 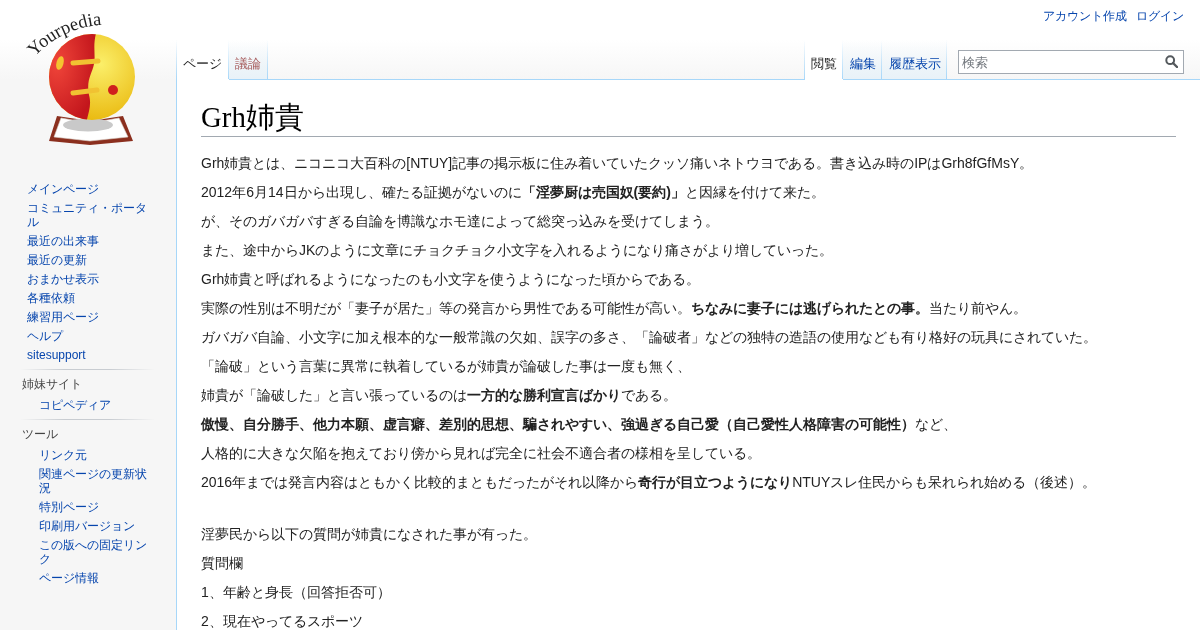 I want to click on namespace-tab: 議論, so click(x=248, y=60).